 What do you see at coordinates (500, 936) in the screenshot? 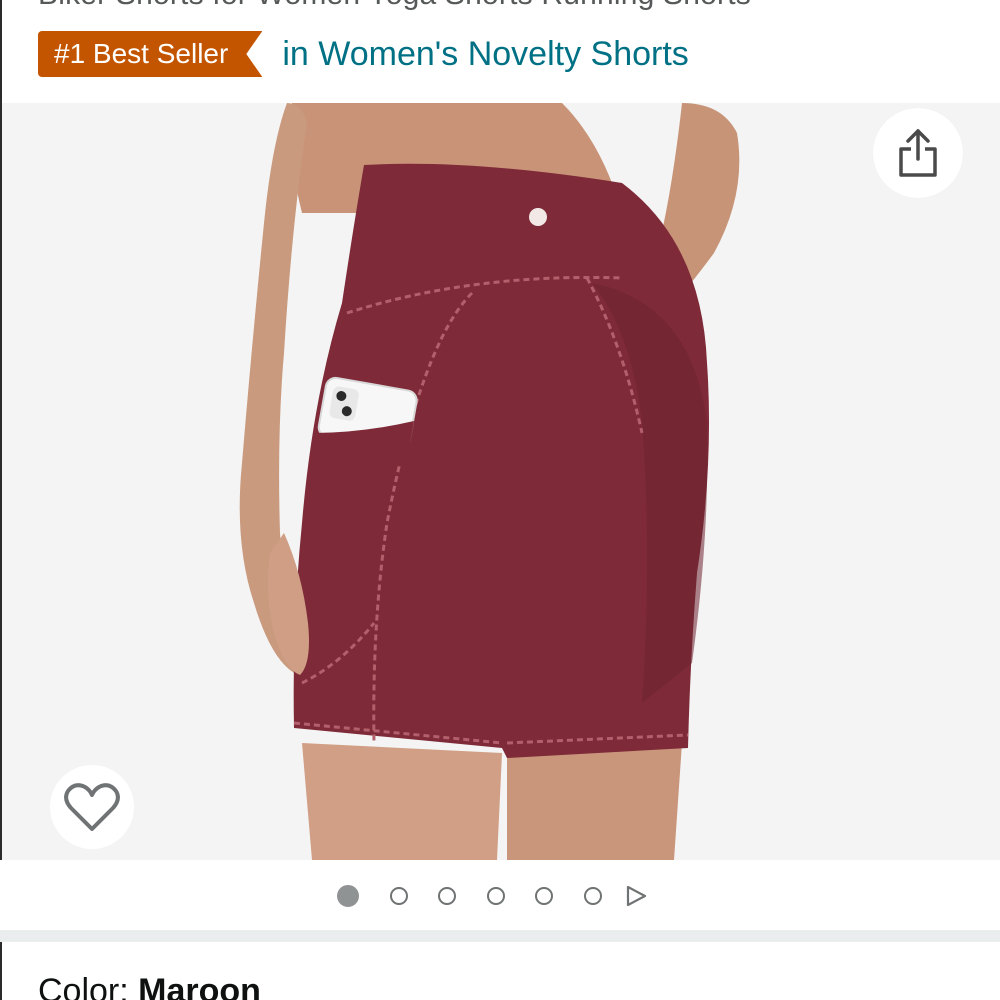
I see `section-divider` at bounding box center [500, 936].